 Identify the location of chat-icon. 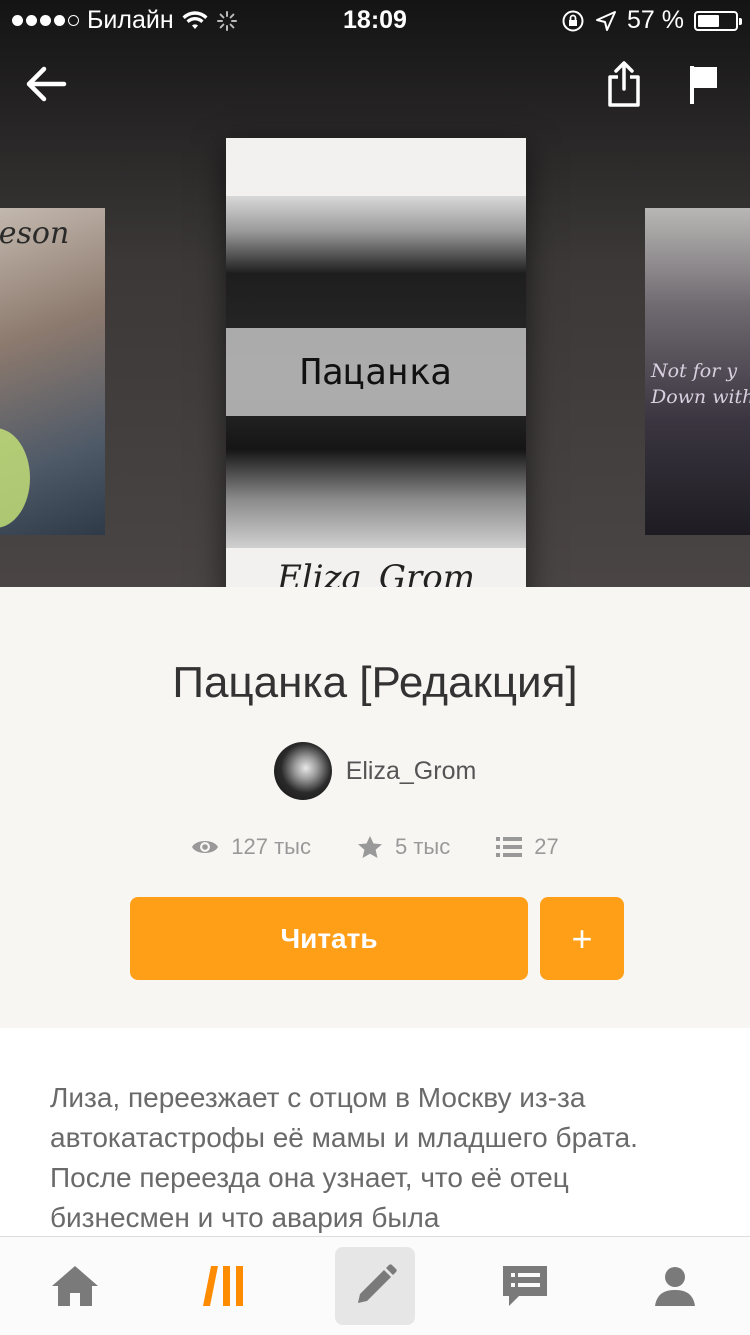
(525, 1286).